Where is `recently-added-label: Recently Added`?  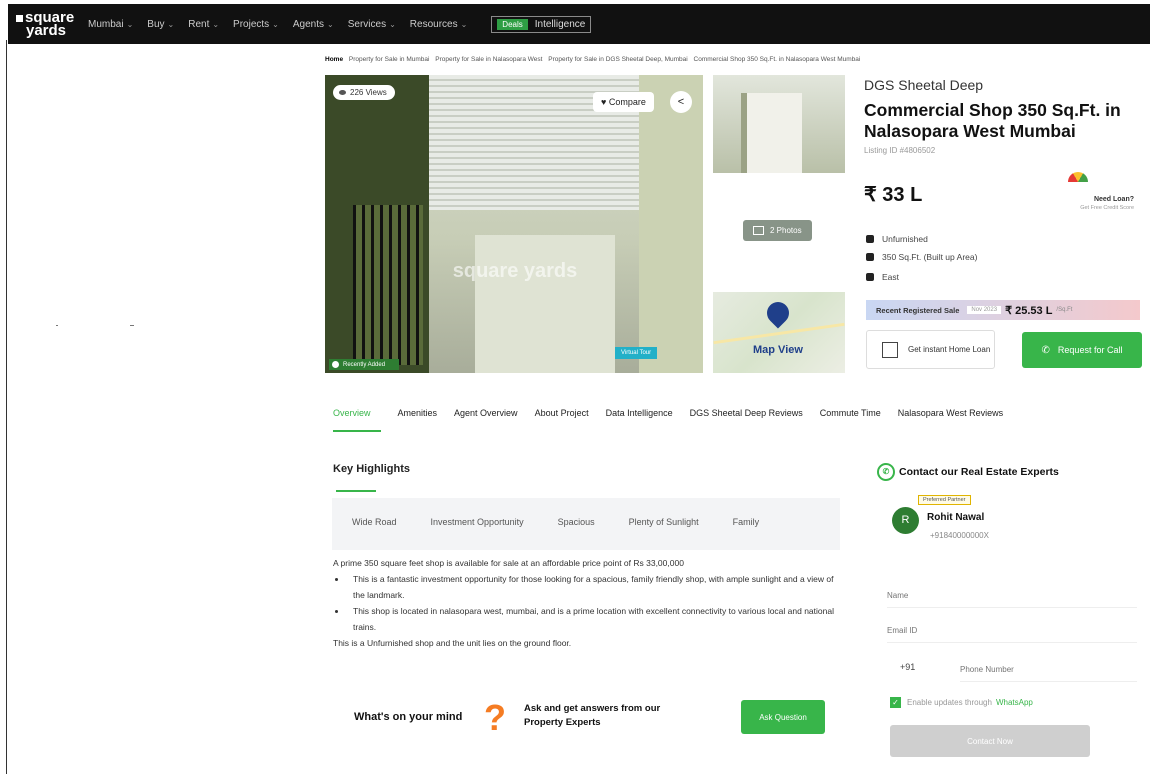 recently-added-label: Recently Added is located at coordinates (364, 364).